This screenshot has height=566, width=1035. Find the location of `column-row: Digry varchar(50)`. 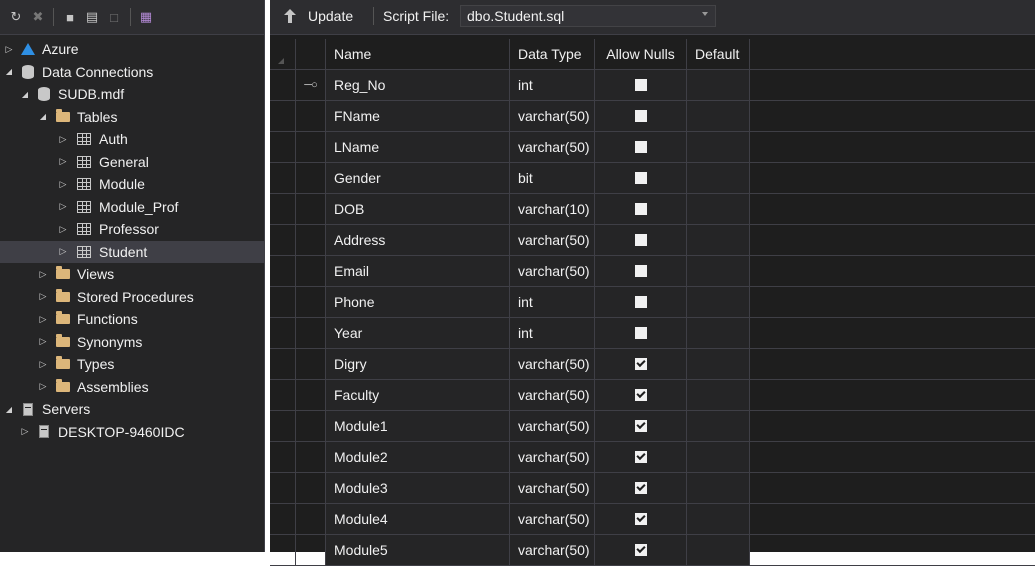

column-row: Digry varchar(50) is located at coordinates (652, 364).